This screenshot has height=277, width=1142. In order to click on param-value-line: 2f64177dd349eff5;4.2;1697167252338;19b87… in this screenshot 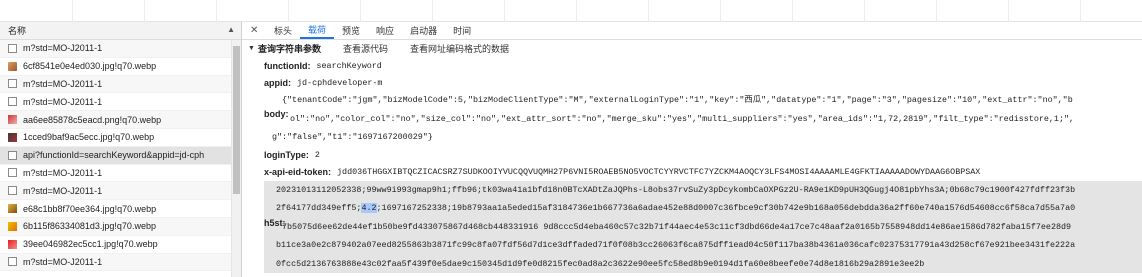, I will do `click(703, 208)`.